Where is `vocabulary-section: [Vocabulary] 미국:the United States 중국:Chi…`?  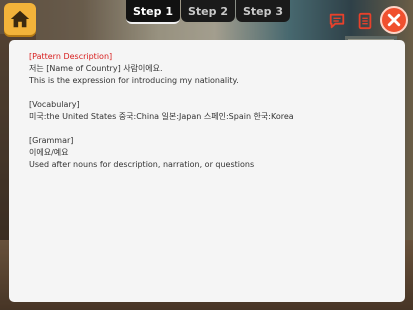
vocabulary-section: [Vocabulary] 미국:the United States 중국:Chi… is located at coordinates (210, 111).